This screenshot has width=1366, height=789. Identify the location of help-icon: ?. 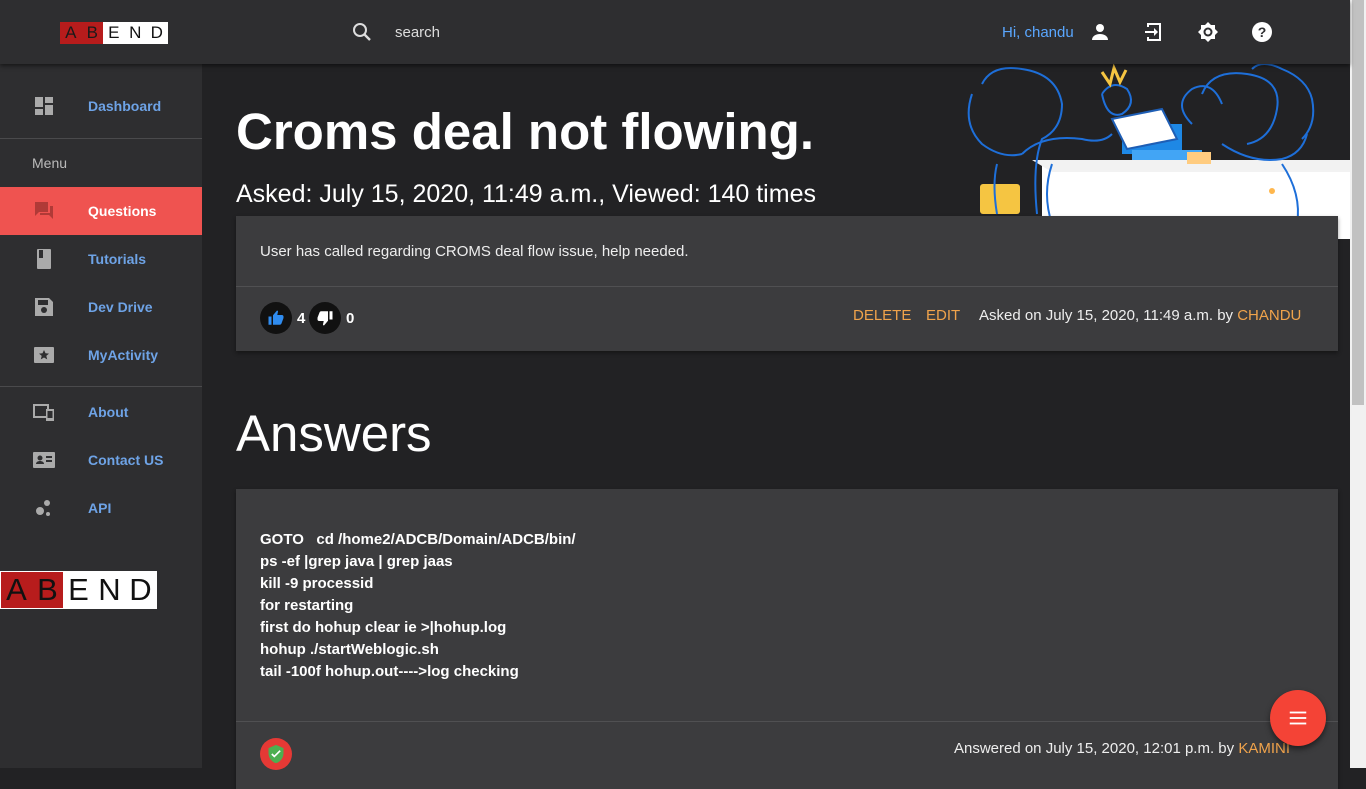
(1262, 32).